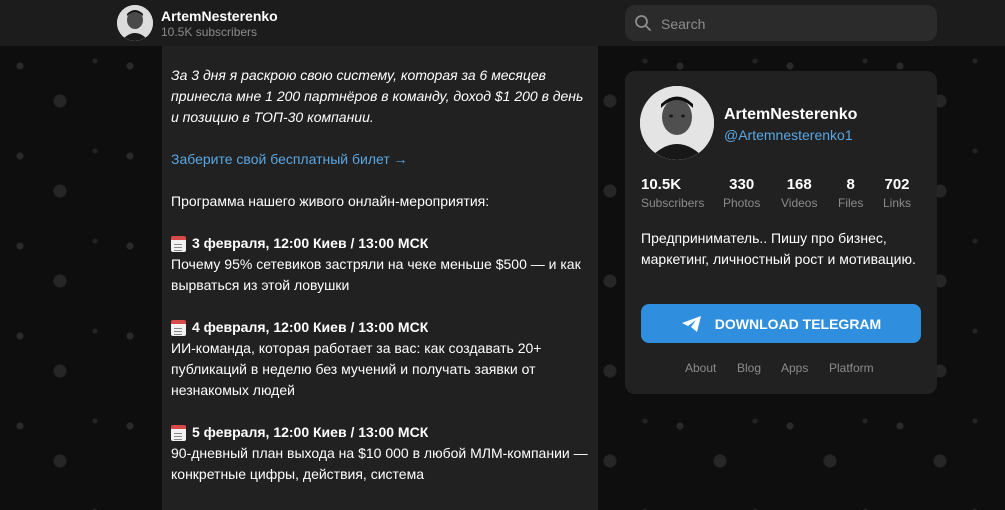 Image resolution: width=1005 pixels, height=510 pixels. Describe the element at coordinates (643, 23) in the screenshot. I see `search-icon` at that location.